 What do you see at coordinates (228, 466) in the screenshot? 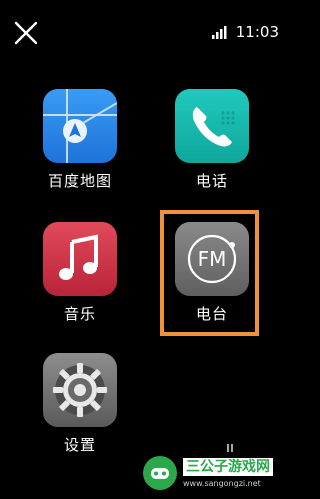
I see `watermark-title: 三公子游戏网` at bounding box center [228, 466].